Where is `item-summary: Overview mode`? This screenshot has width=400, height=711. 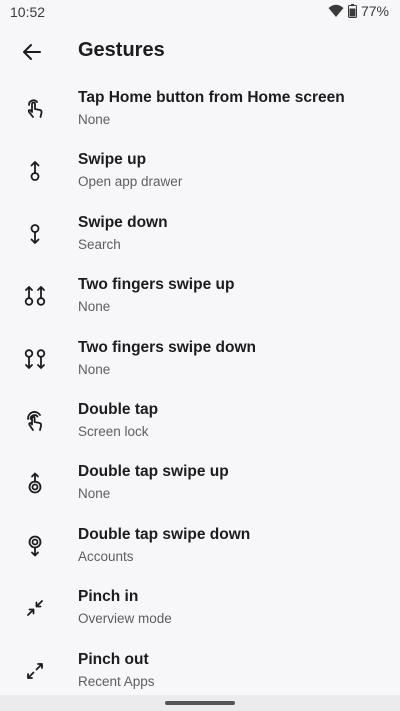 item-summary: Overview mode is located at coordinates (125, 619).